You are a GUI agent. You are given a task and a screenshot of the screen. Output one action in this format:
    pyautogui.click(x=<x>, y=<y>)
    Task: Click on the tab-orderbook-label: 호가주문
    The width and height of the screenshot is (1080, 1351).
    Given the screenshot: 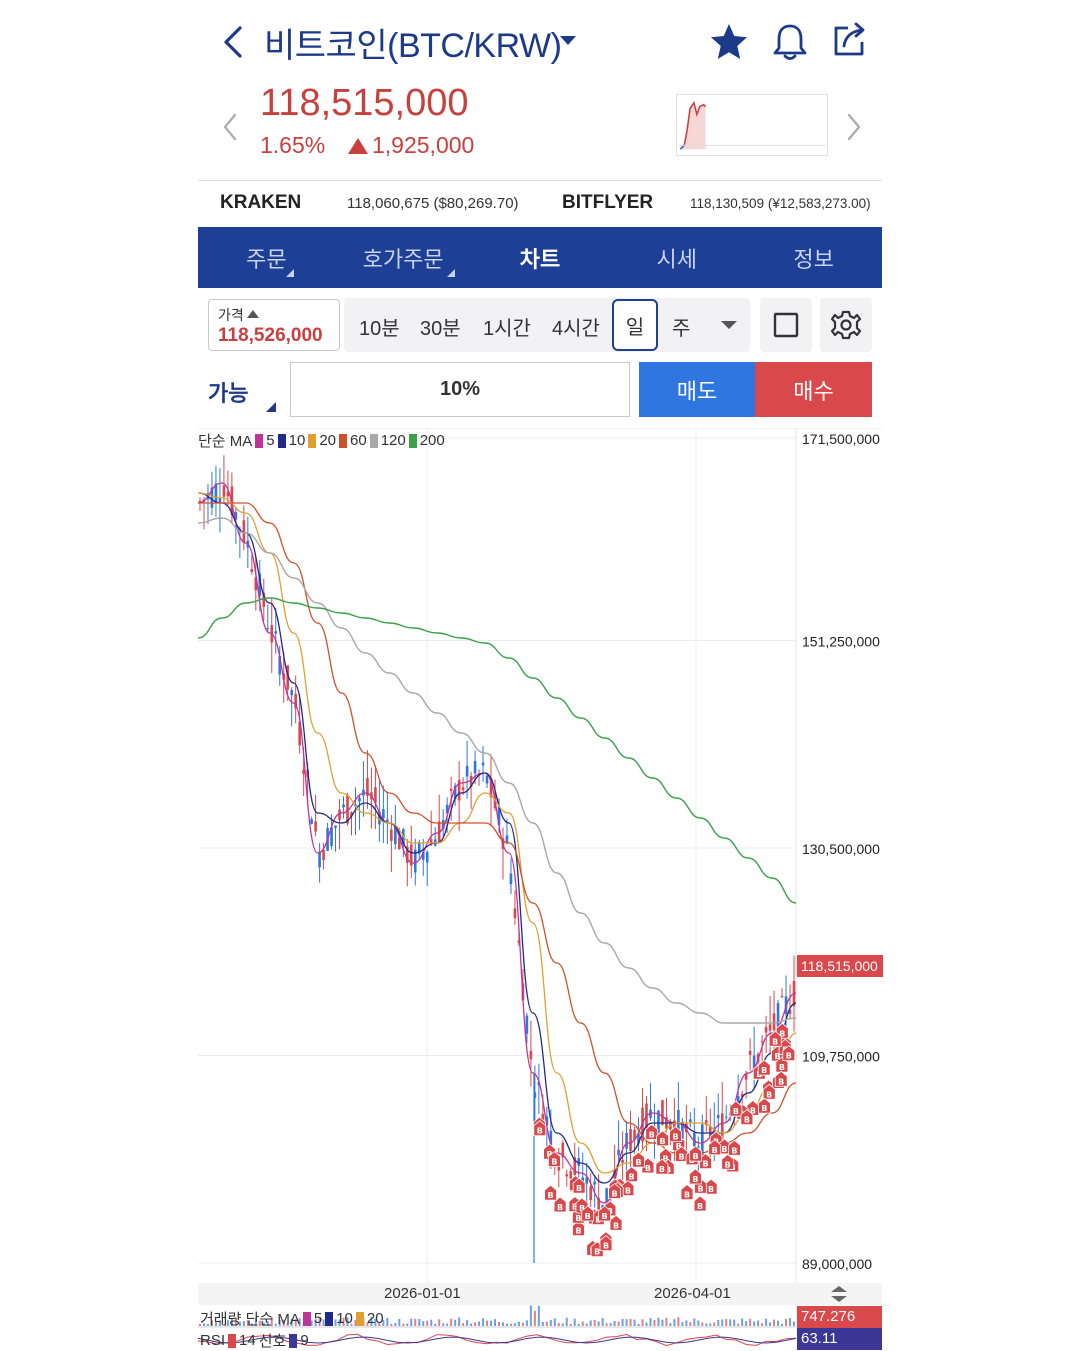 What is the action you would take?
    pyautogui.click(x=403, y=259)
    